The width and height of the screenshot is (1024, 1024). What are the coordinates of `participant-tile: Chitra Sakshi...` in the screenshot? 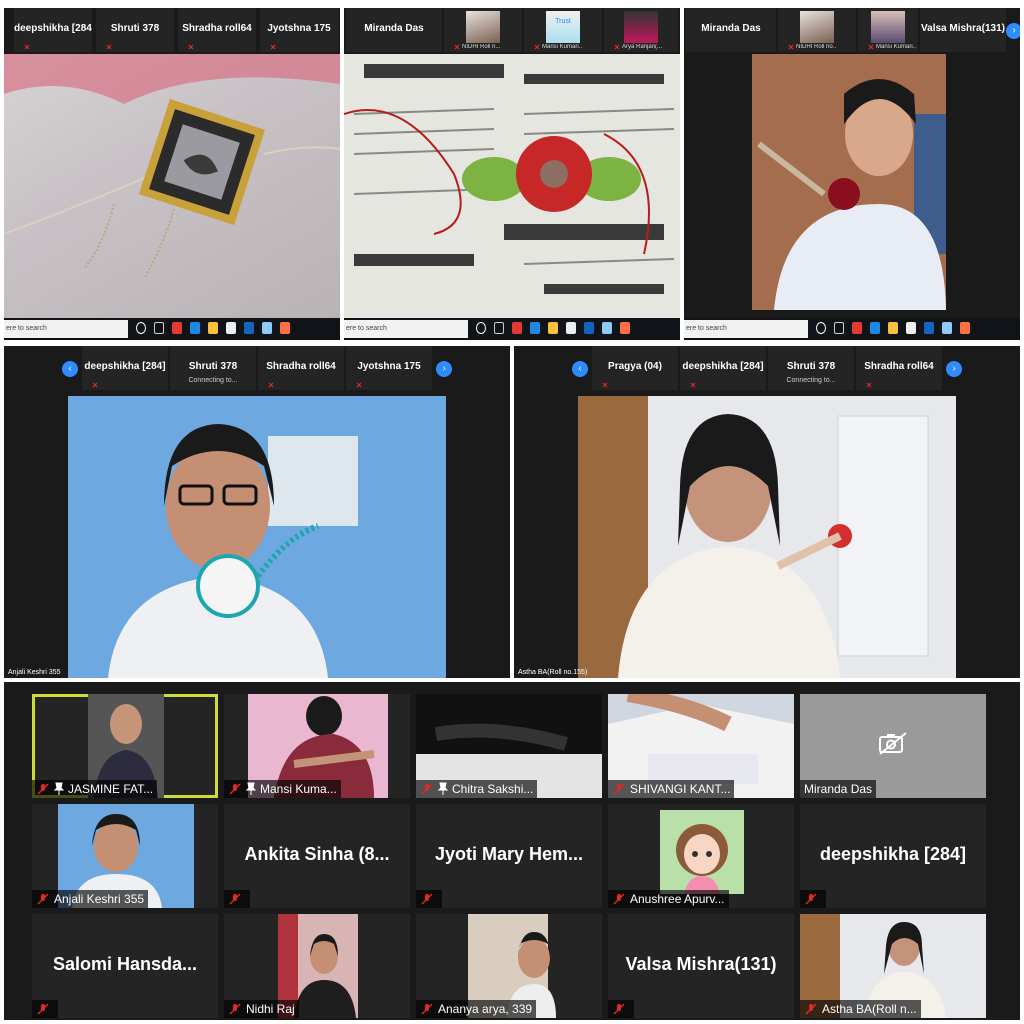 It's located at (509, 746).